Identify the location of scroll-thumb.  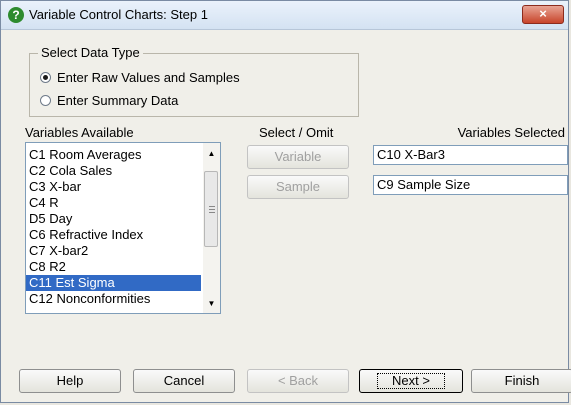
(211, 209).